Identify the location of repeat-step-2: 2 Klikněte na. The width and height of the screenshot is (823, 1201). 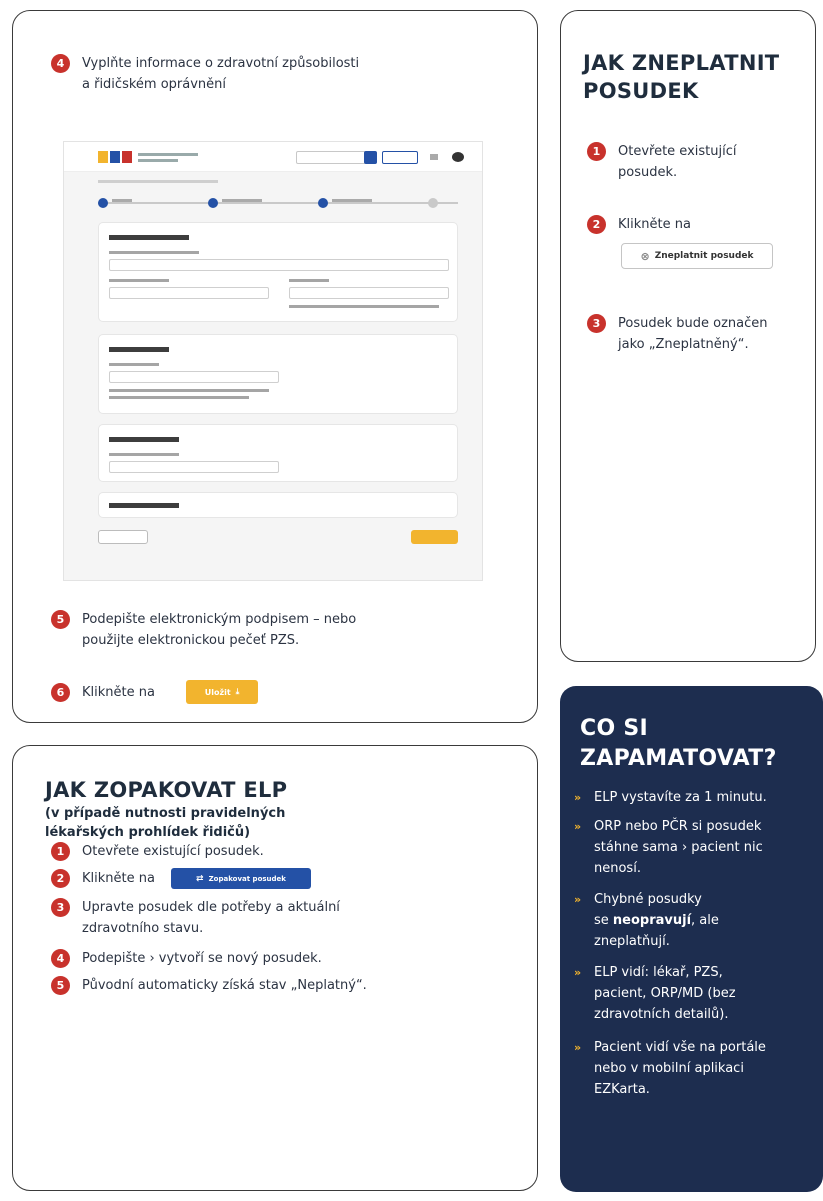
(103, 878).